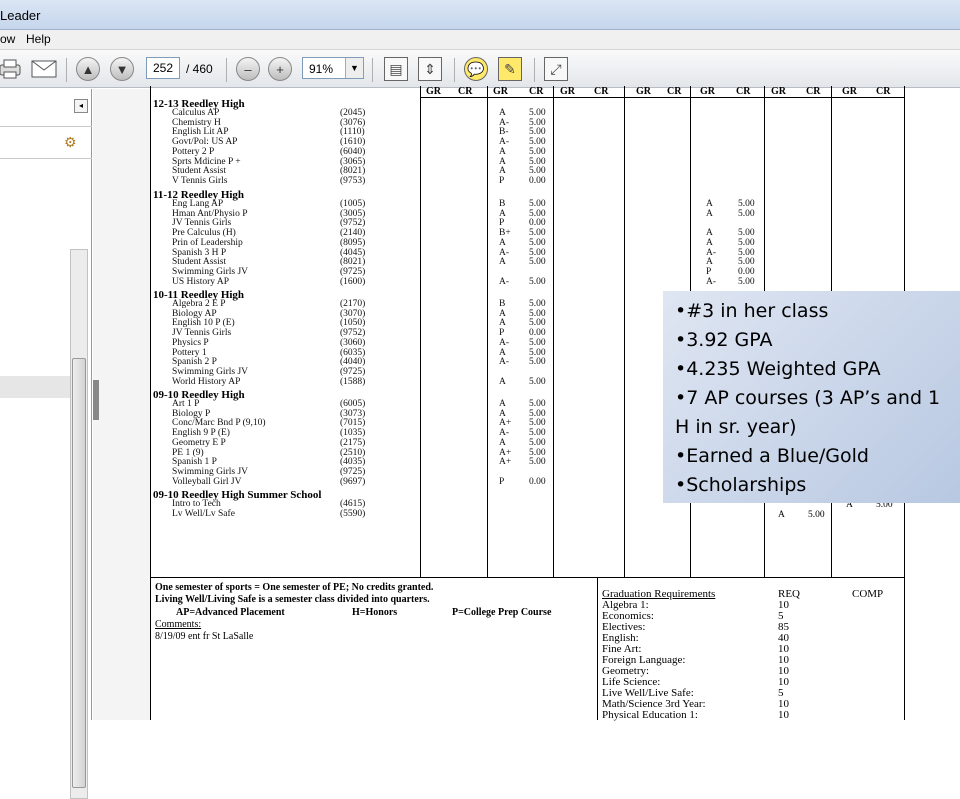 The height and width of the screenshot is (799, 960). I want to click on zoom-out-button: –, so click(248, 69).